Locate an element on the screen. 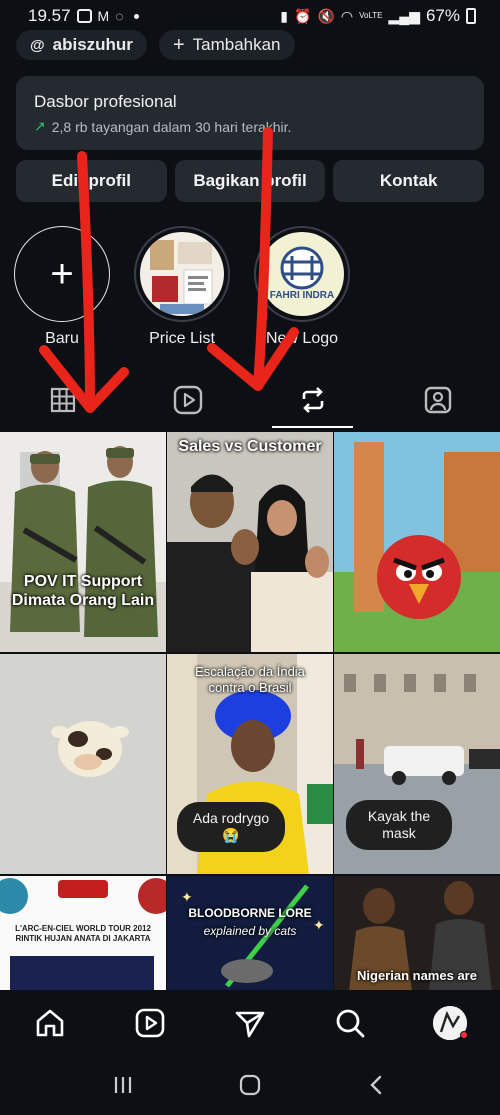 Image resolution: width=500 pixels, height=1115 pixels. price-list-thumbnail is located at coordinates (182, 274).